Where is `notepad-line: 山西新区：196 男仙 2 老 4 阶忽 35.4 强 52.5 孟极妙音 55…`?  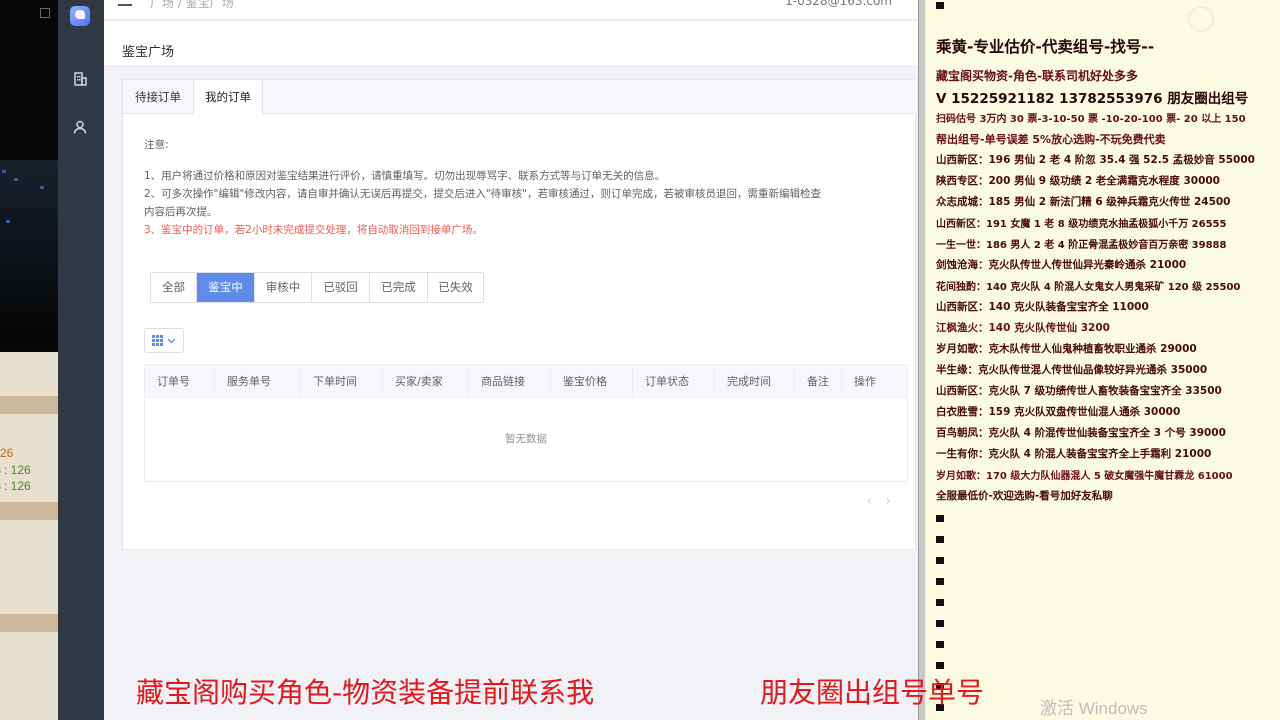
notepad-line: 山西新区：196 男仙 2 老 4 阶忽 35.4 强 52.5 孟极妙音 55… is located at coordinates (1095, 160).